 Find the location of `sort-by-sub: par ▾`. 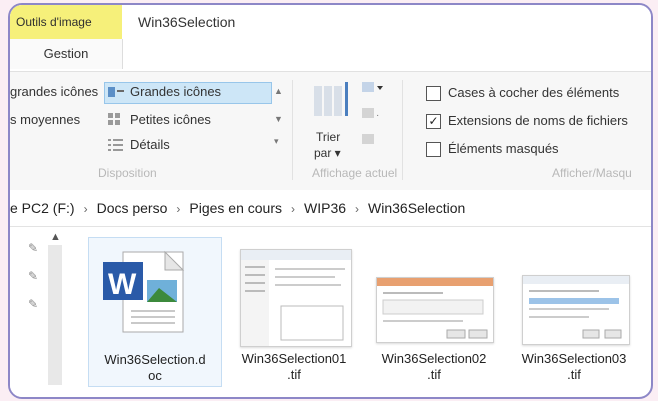

sort-by-sub: par ▾ is located at coordinates (327, 153).